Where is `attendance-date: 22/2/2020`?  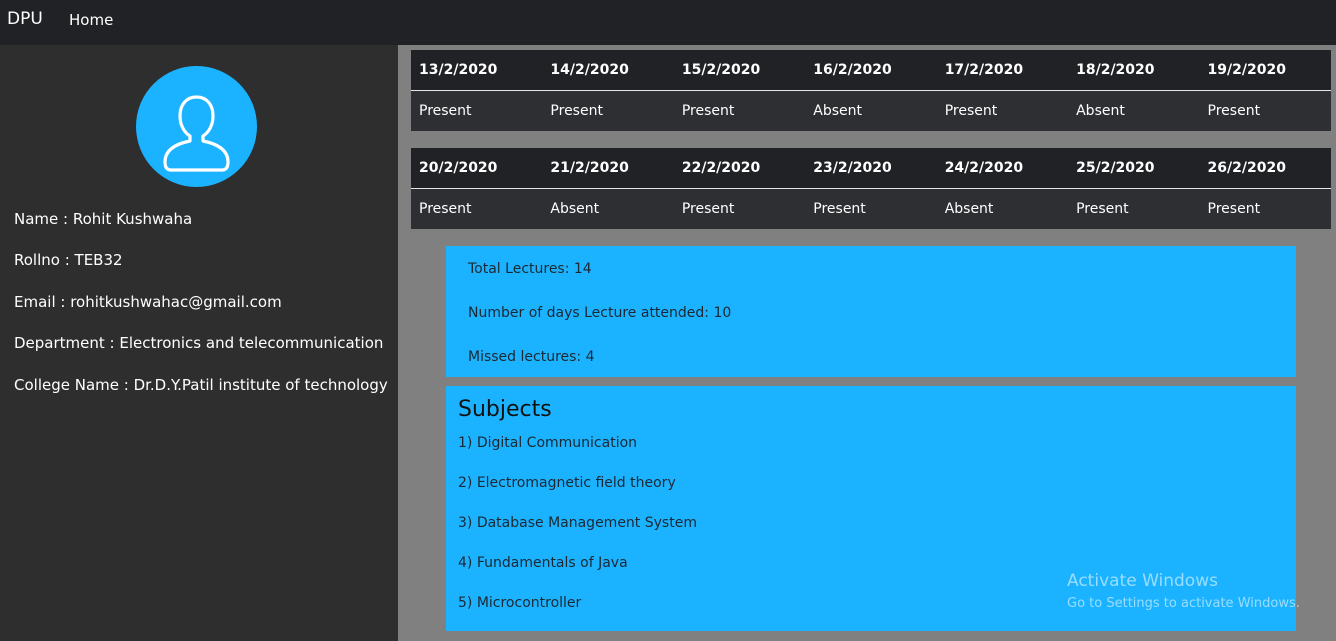
attendance-date: 22/2/2020 is located at coordinates (739, 168).